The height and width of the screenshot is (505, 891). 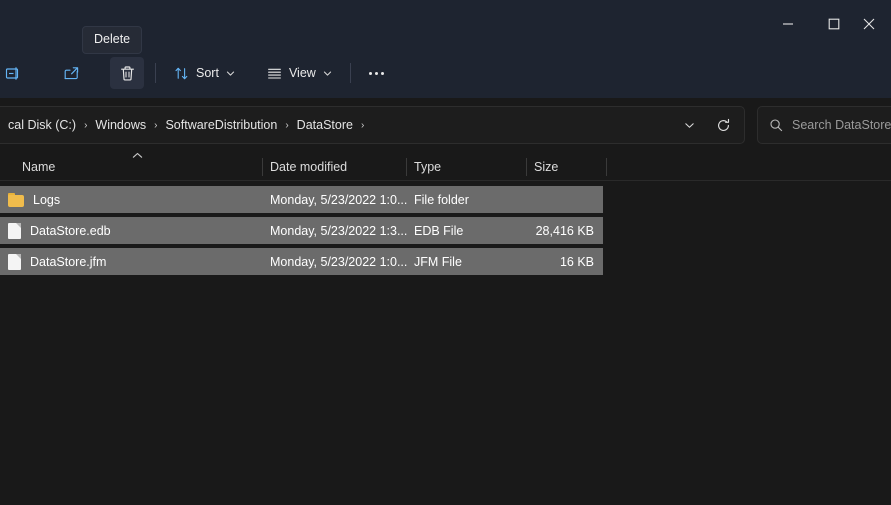 I want to click on file-size-cell: 16 KB, so click(x=576, y=261).